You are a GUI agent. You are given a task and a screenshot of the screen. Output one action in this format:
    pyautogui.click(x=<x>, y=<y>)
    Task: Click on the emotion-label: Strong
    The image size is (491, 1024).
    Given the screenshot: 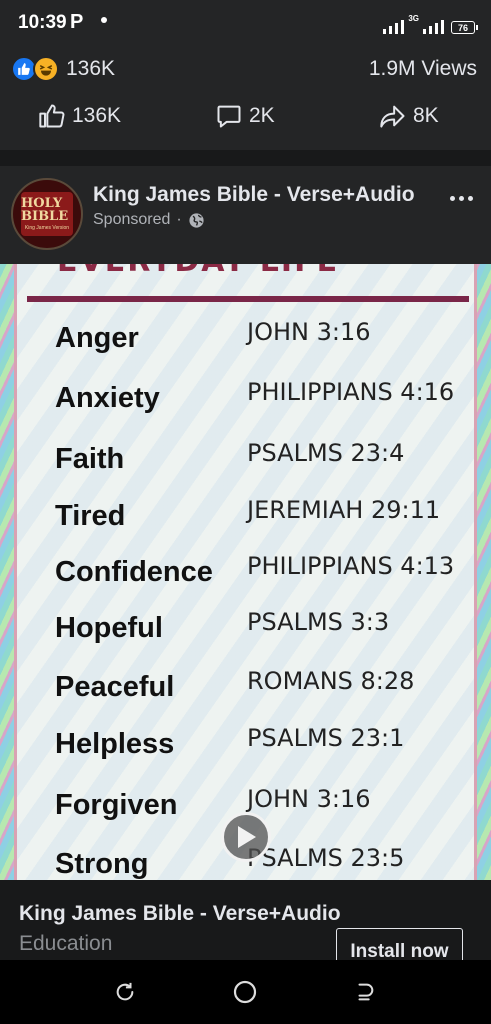 What is the action you would take?
    pyautogui.click(x=102, y=864)
    